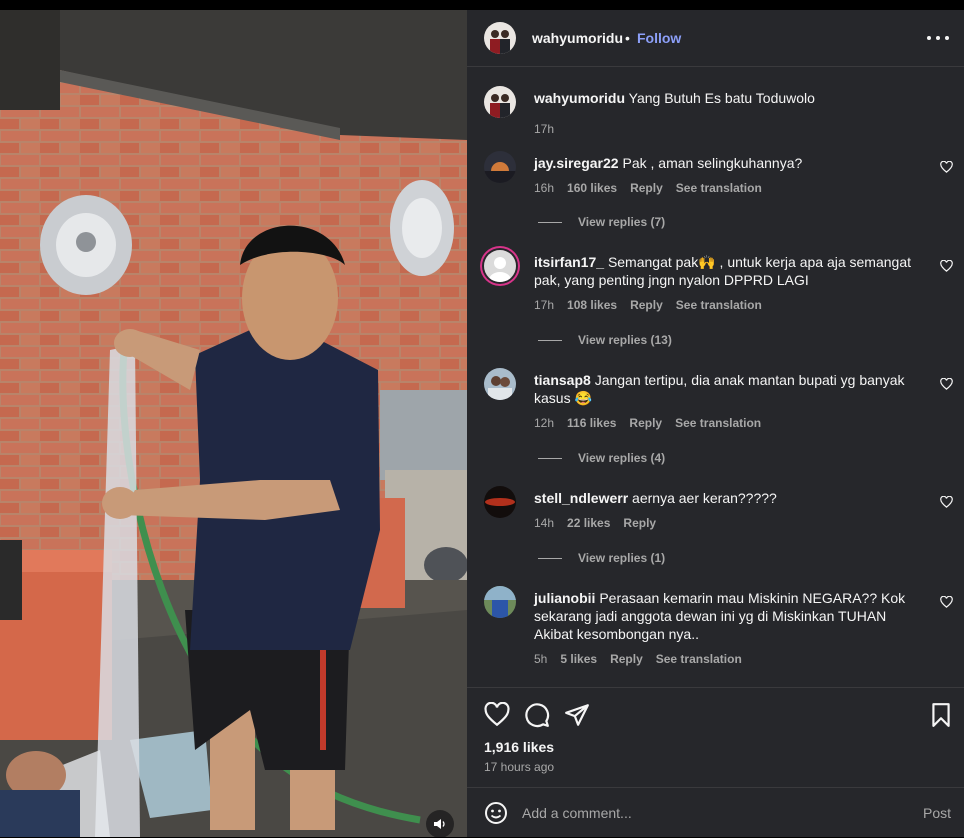  I want to click on view-replies-label: View replies (7), so click(622, 222).